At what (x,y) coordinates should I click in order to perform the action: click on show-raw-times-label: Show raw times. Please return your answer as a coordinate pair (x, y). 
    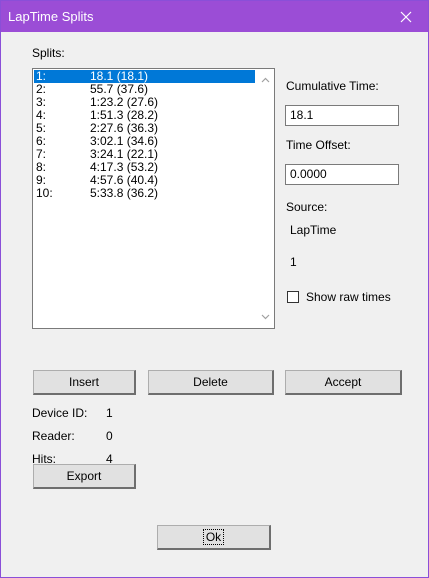
    Looking at the image, I should click on (348, 297).